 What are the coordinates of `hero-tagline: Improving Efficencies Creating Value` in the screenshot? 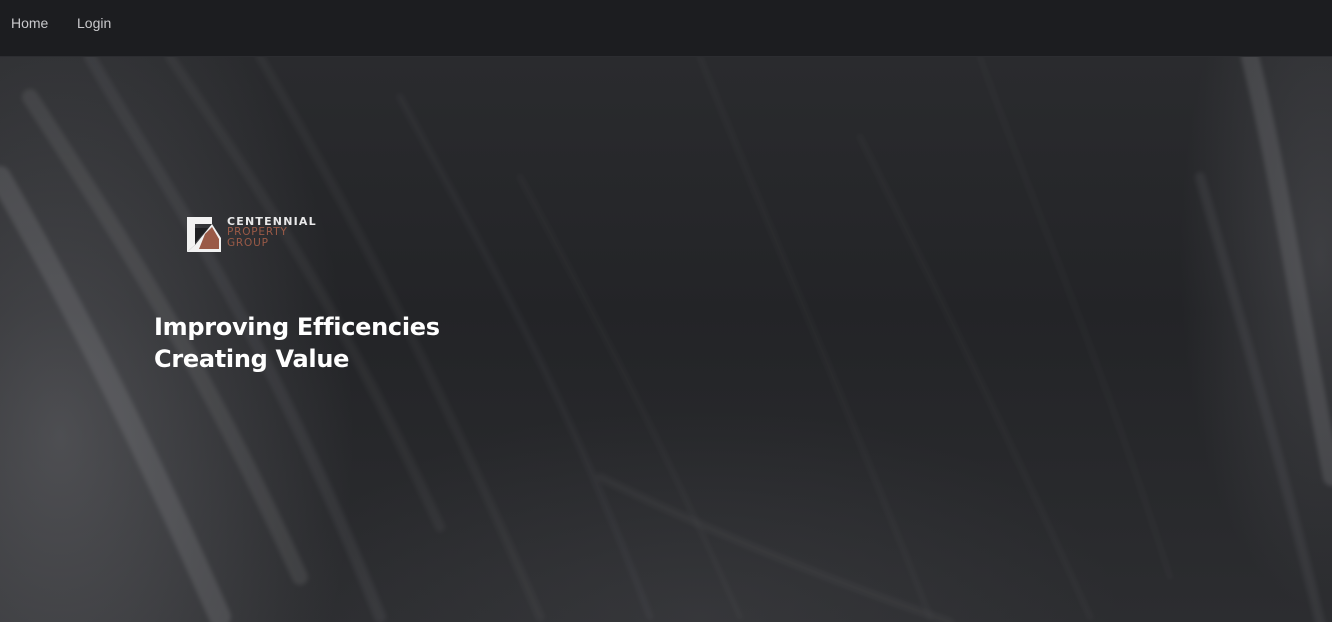 It's located at (297, 343).